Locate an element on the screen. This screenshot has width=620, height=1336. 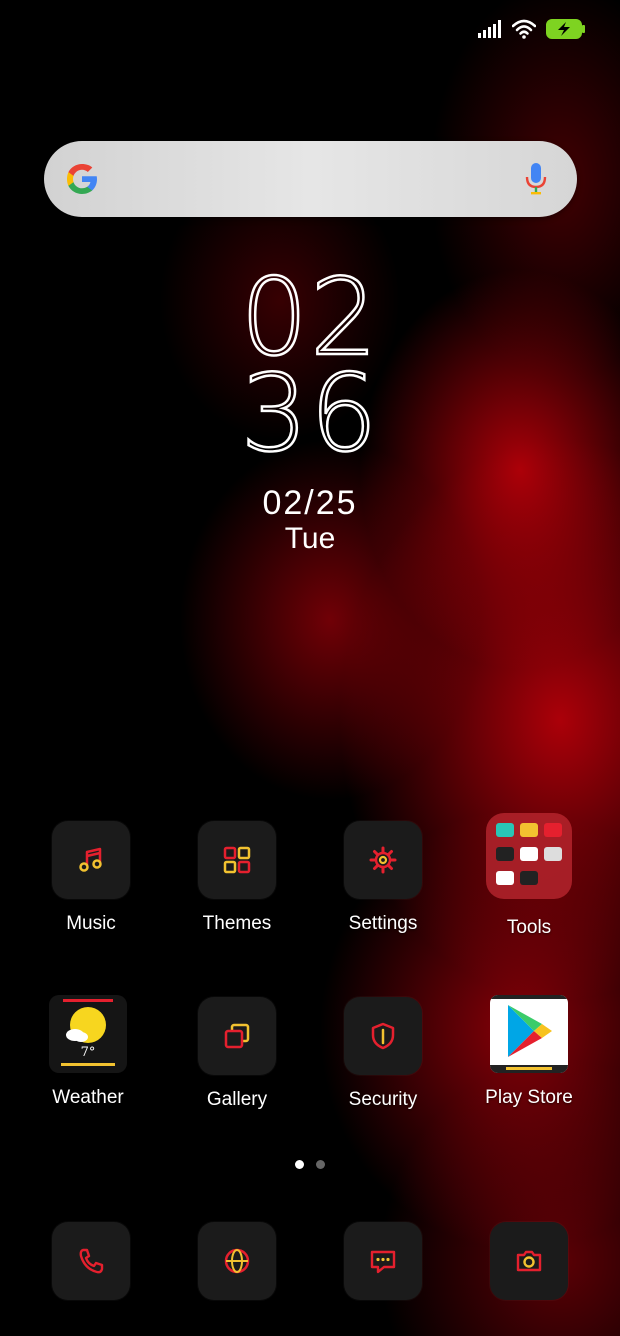
app-music: Music is located at coordinates (91, 878).